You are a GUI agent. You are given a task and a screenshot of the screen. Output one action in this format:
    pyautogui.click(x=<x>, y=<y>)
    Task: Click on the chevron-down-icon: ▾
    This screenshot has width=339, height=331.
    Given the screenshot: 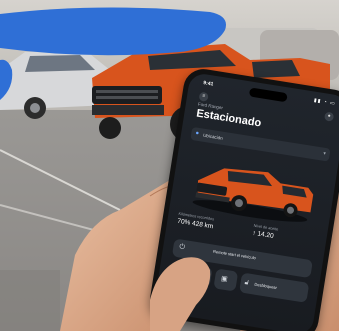 What is the action you would take?
    pyautogui.click(x=324, y=154)
    